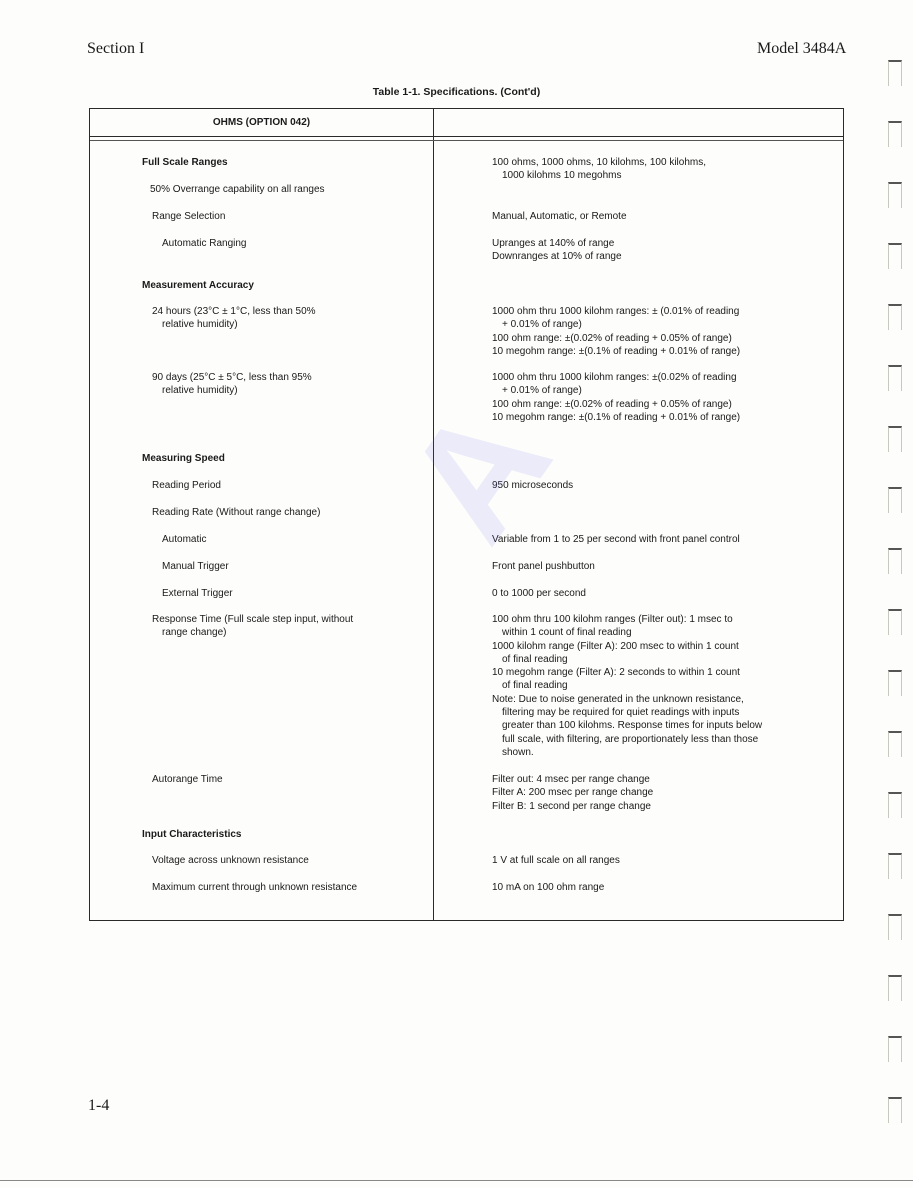 Image resolution: width=913 pixels, height=1187 pixels. I want to click on spec-value-line: + 0.01% of range), so click(542, 391).